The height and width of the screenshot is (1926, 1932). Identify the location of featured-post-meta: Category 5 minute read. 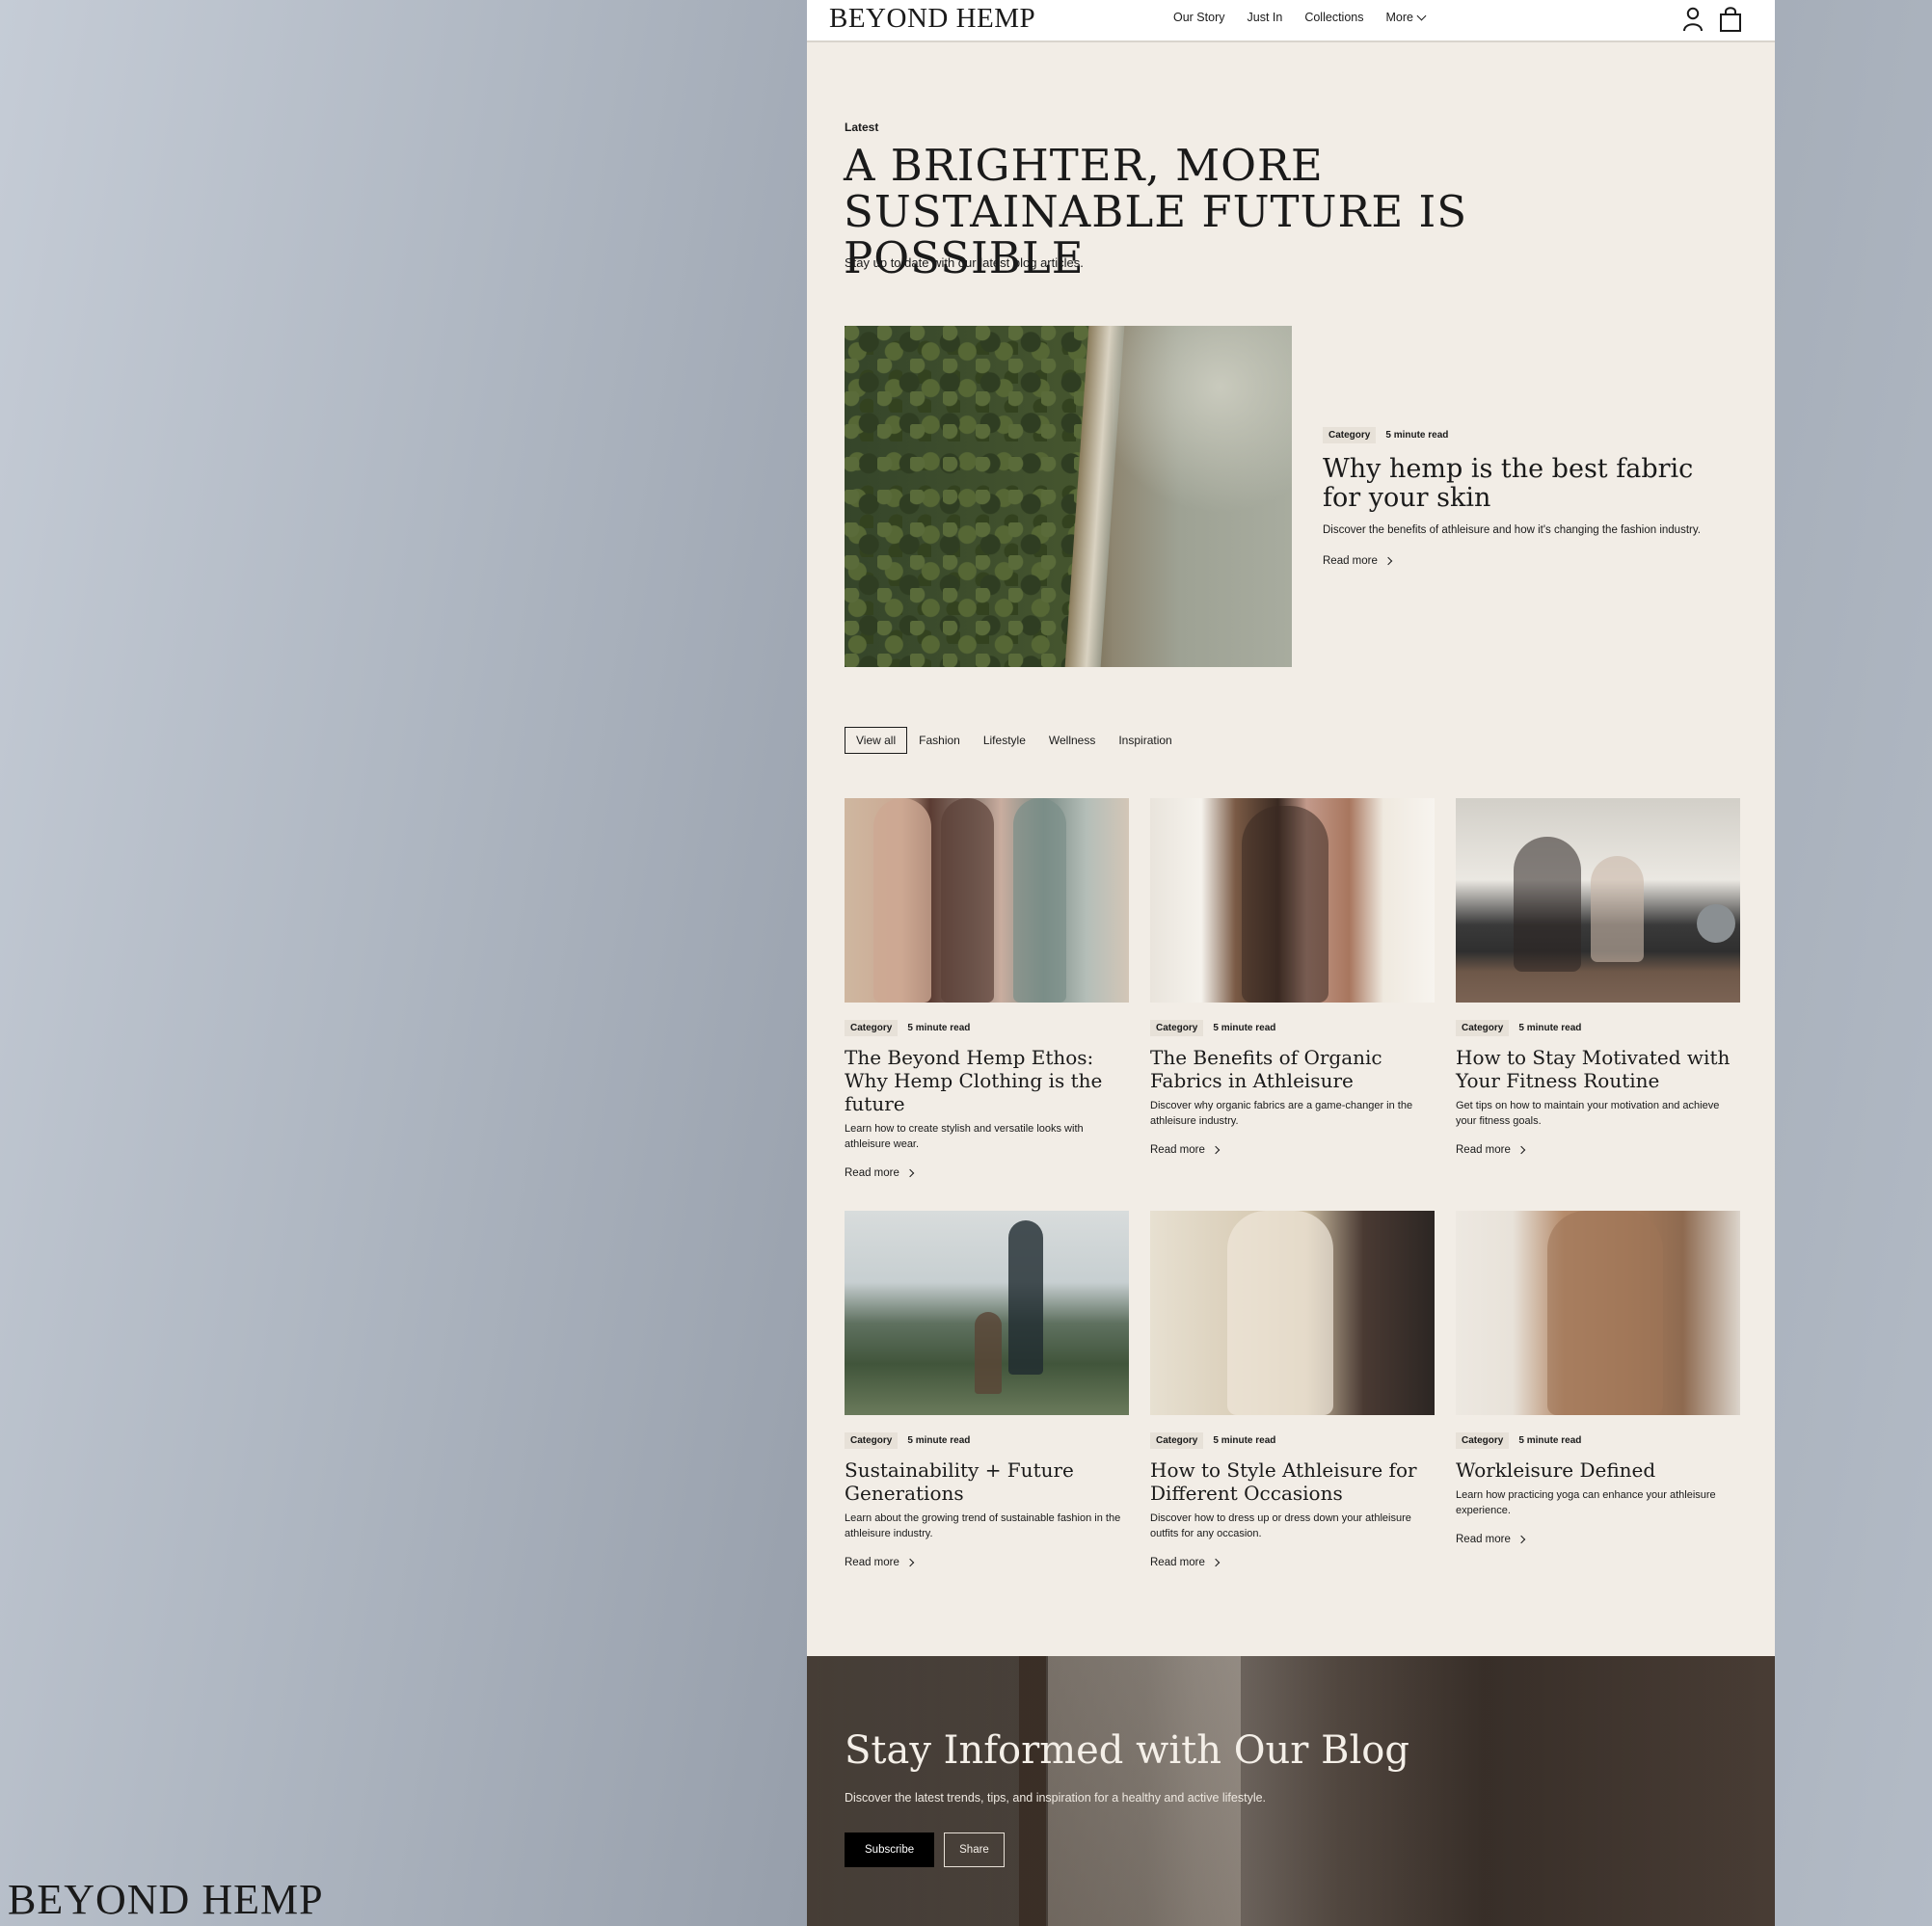
(1526, 435).